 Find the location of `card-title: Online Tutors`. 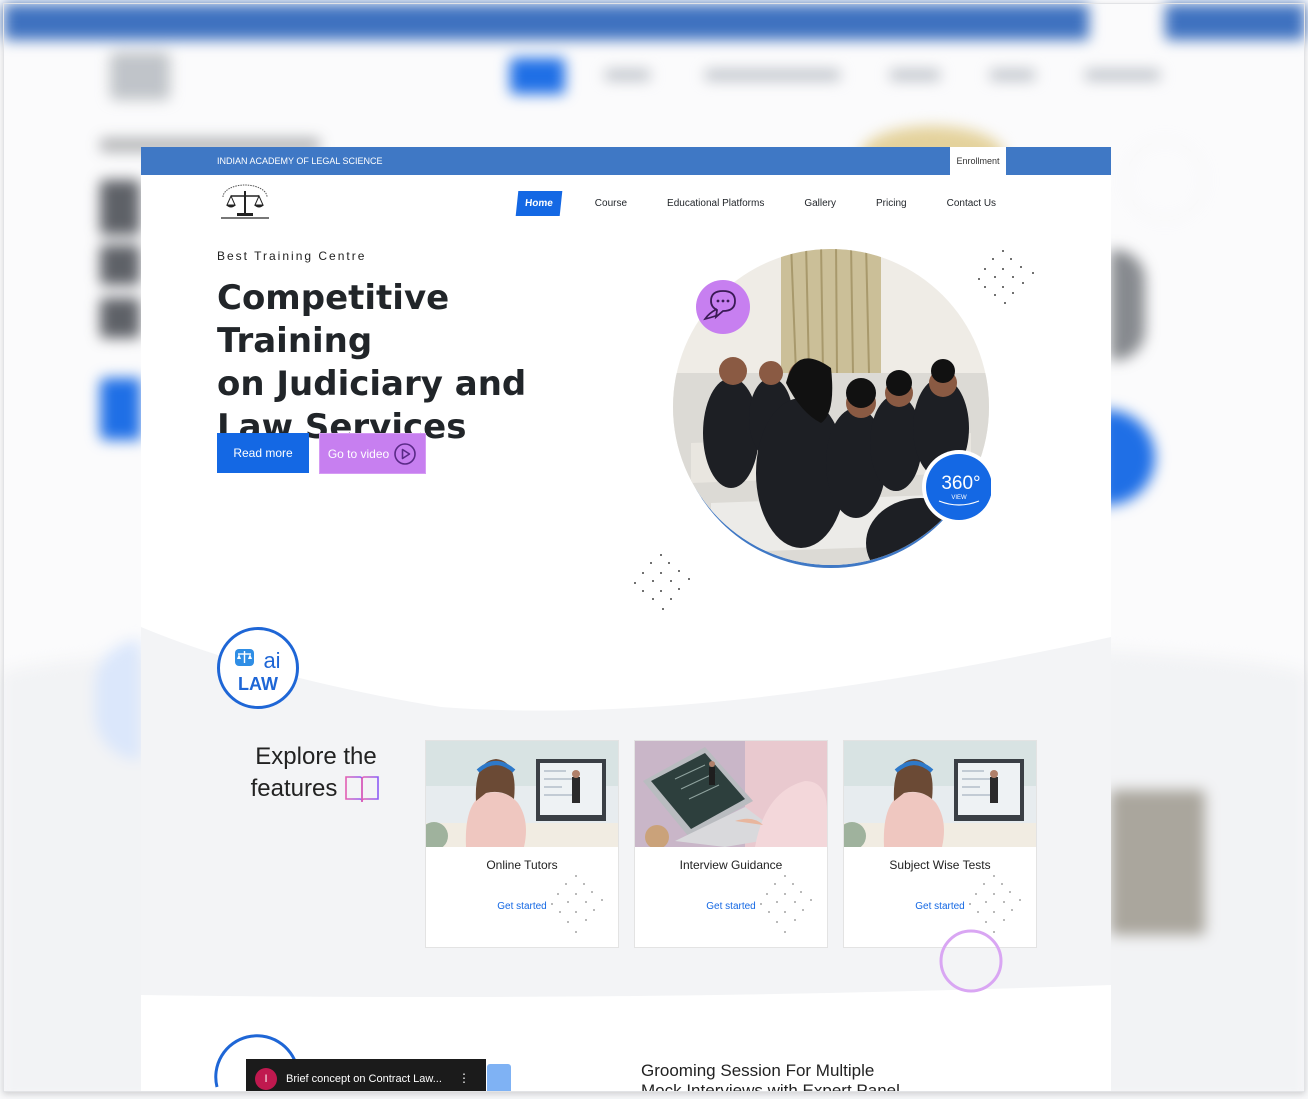

card-title: Online Tutors is located at coordinates (522, 865).